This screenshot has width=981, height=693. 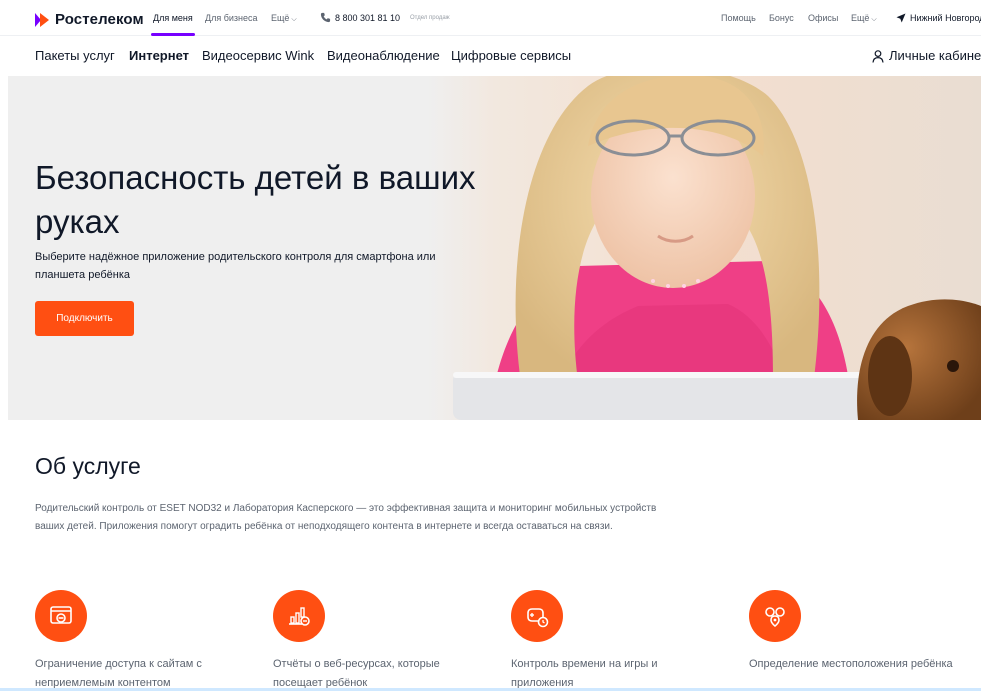 I want to click on nav-video-surveillance: Видеонаблюдение, so click(x=383, y=55).